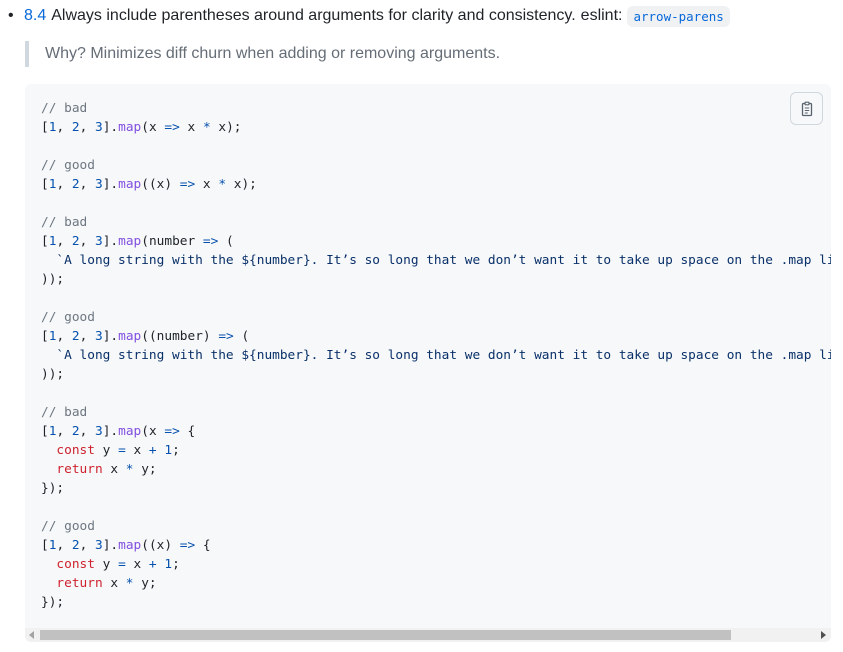 The width and height of the screenshot is (843, 652). I want to click on code-token: {, so click(187, 431).